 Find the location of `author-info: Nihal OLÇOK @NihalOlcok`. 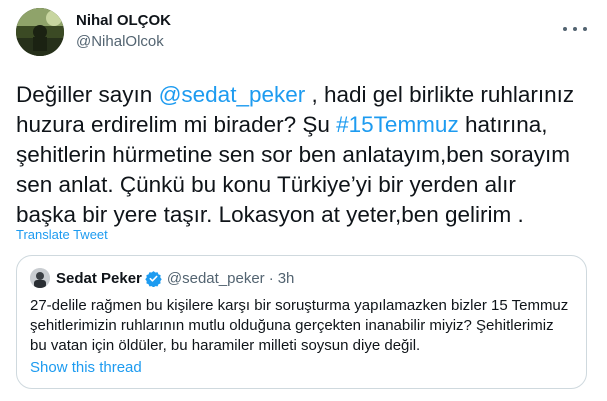

author-info: Nihal OLÇOK @NihalOlcok is located at coordinates (123, 31).